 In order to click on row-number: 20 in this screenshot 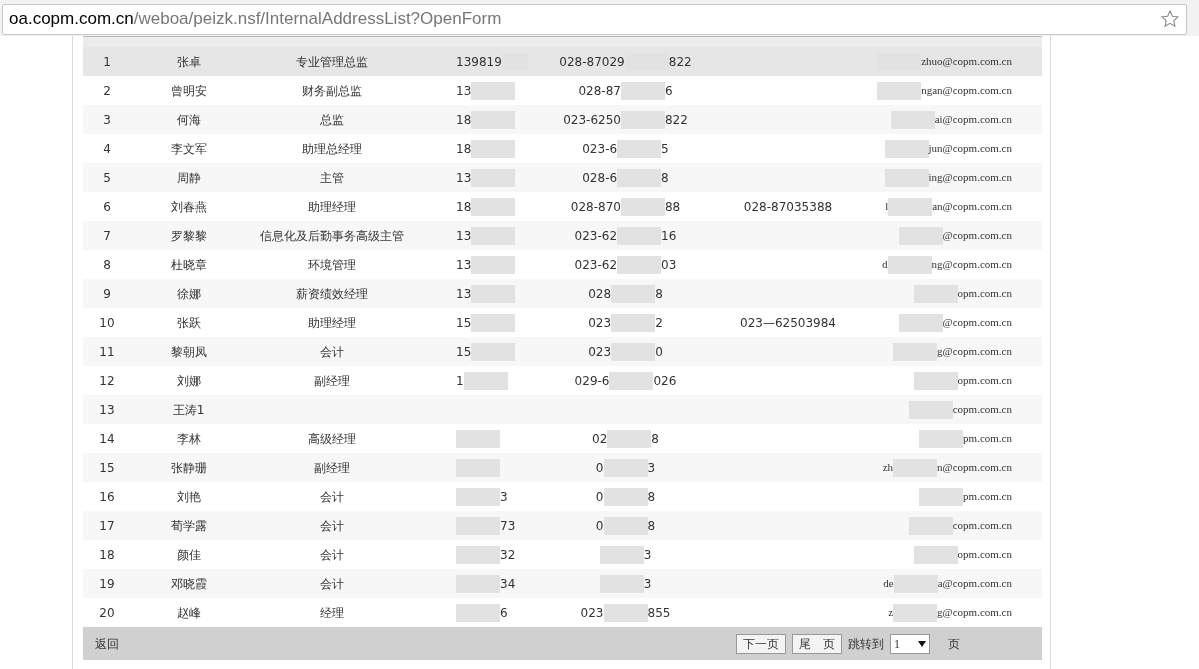, I will do `click(107, 613)`.